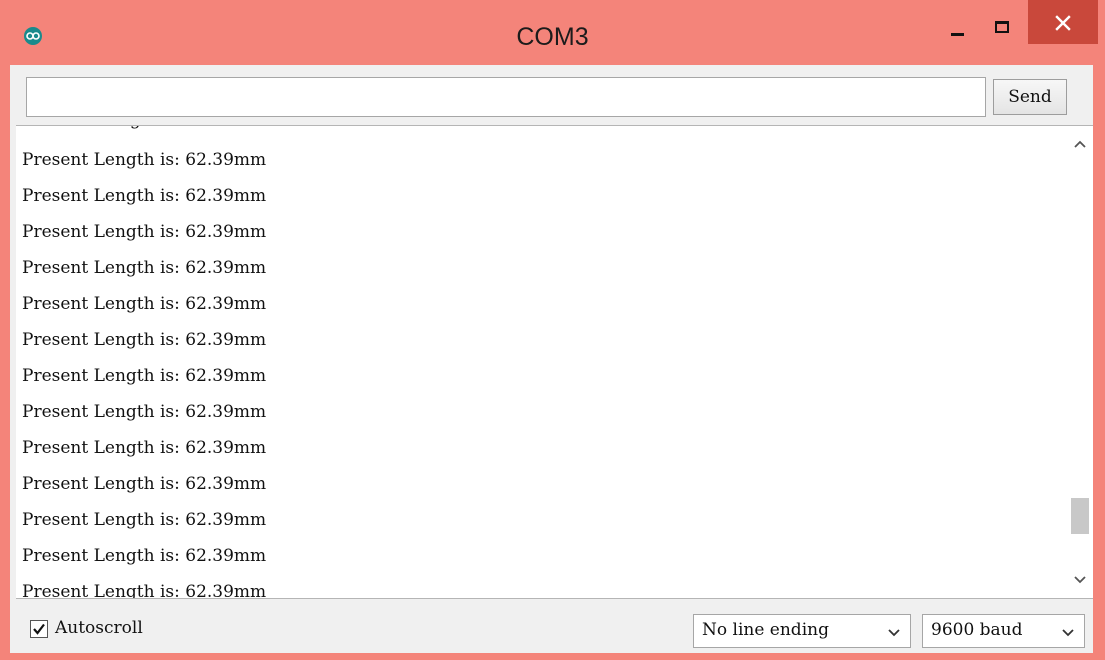 This screenshot has width=1105, height=660. Describe the element at coordinates (957, 23) in the screenshot. I see `minimize-button` at that location.